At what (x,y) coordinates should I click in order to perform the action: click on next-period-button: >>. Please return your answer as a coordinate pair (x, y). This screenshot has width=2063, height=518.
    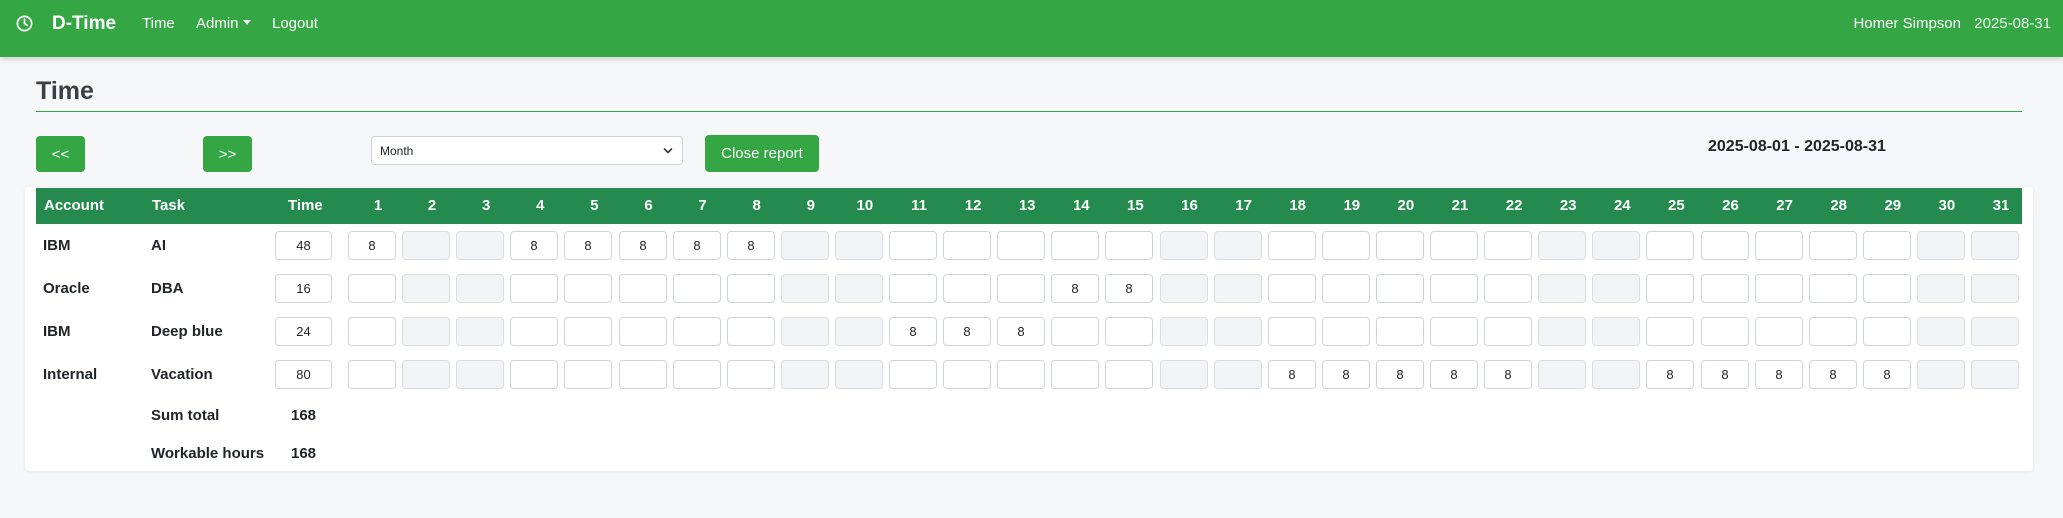
    Looking at the image, I should click on (227, 154).